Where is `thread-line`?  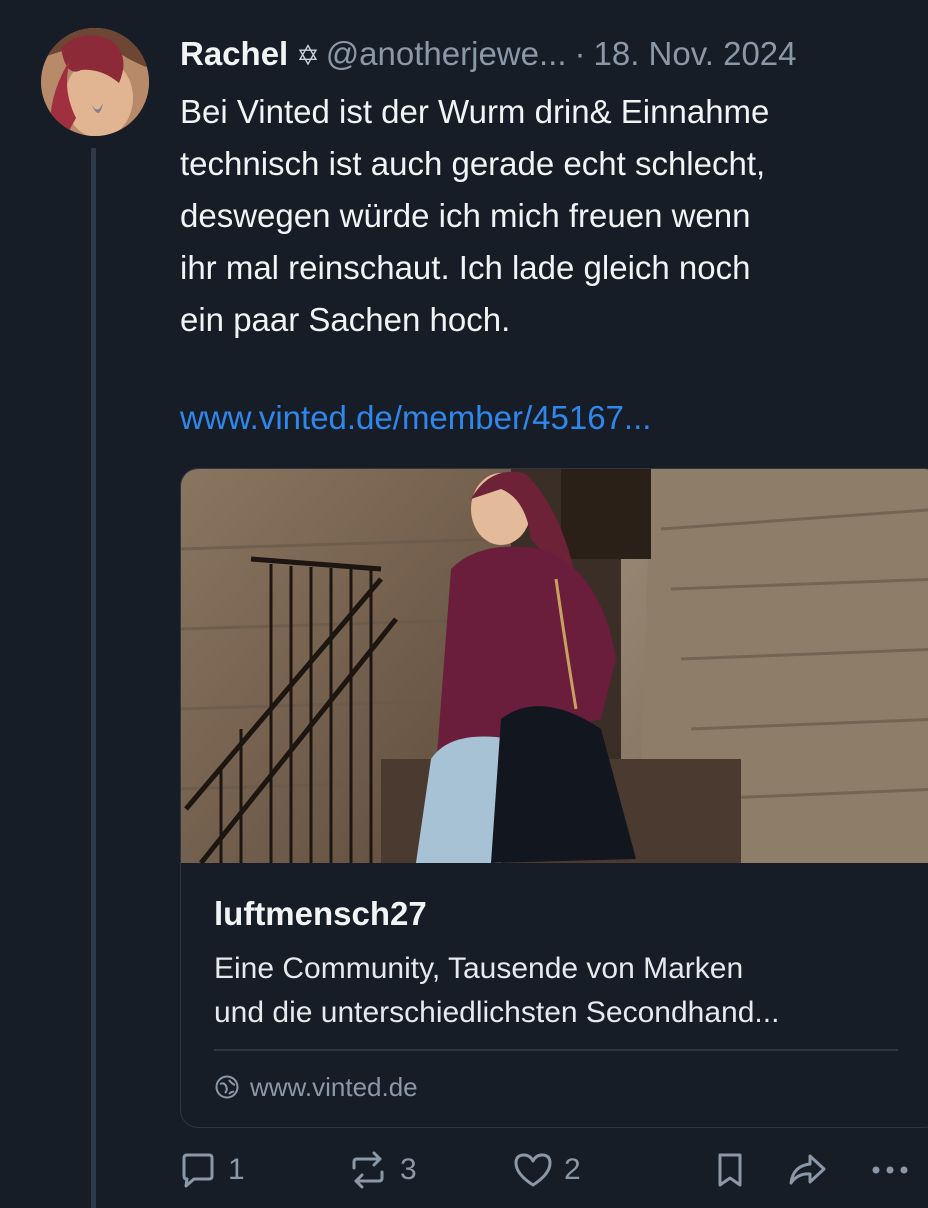
thread-line is located at coordinates (93, 678).